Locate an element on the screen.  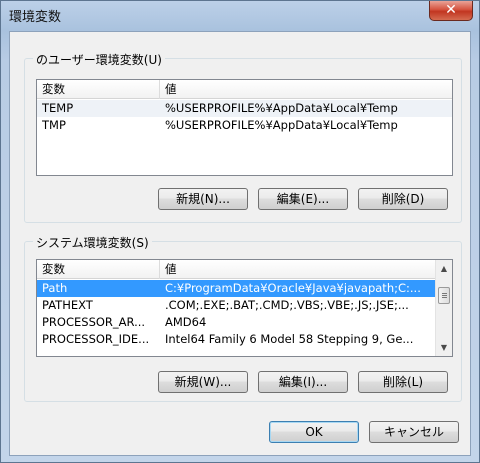
title-bar: 環境変数 ✕ is located at coordinates (240, 16).